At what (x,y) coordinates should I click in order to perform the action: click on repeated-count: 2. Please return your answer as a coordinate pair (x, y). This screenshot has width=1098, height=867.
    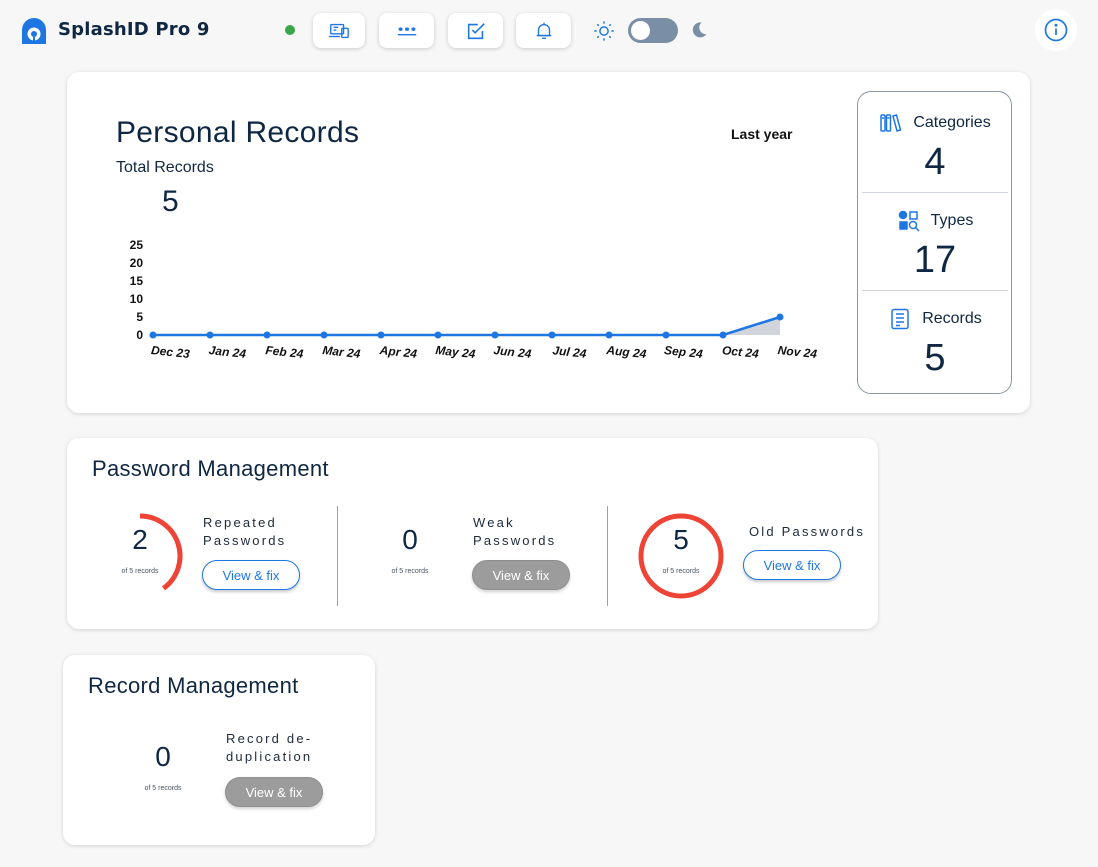
    Looking at the image, I should click on (140, 539).